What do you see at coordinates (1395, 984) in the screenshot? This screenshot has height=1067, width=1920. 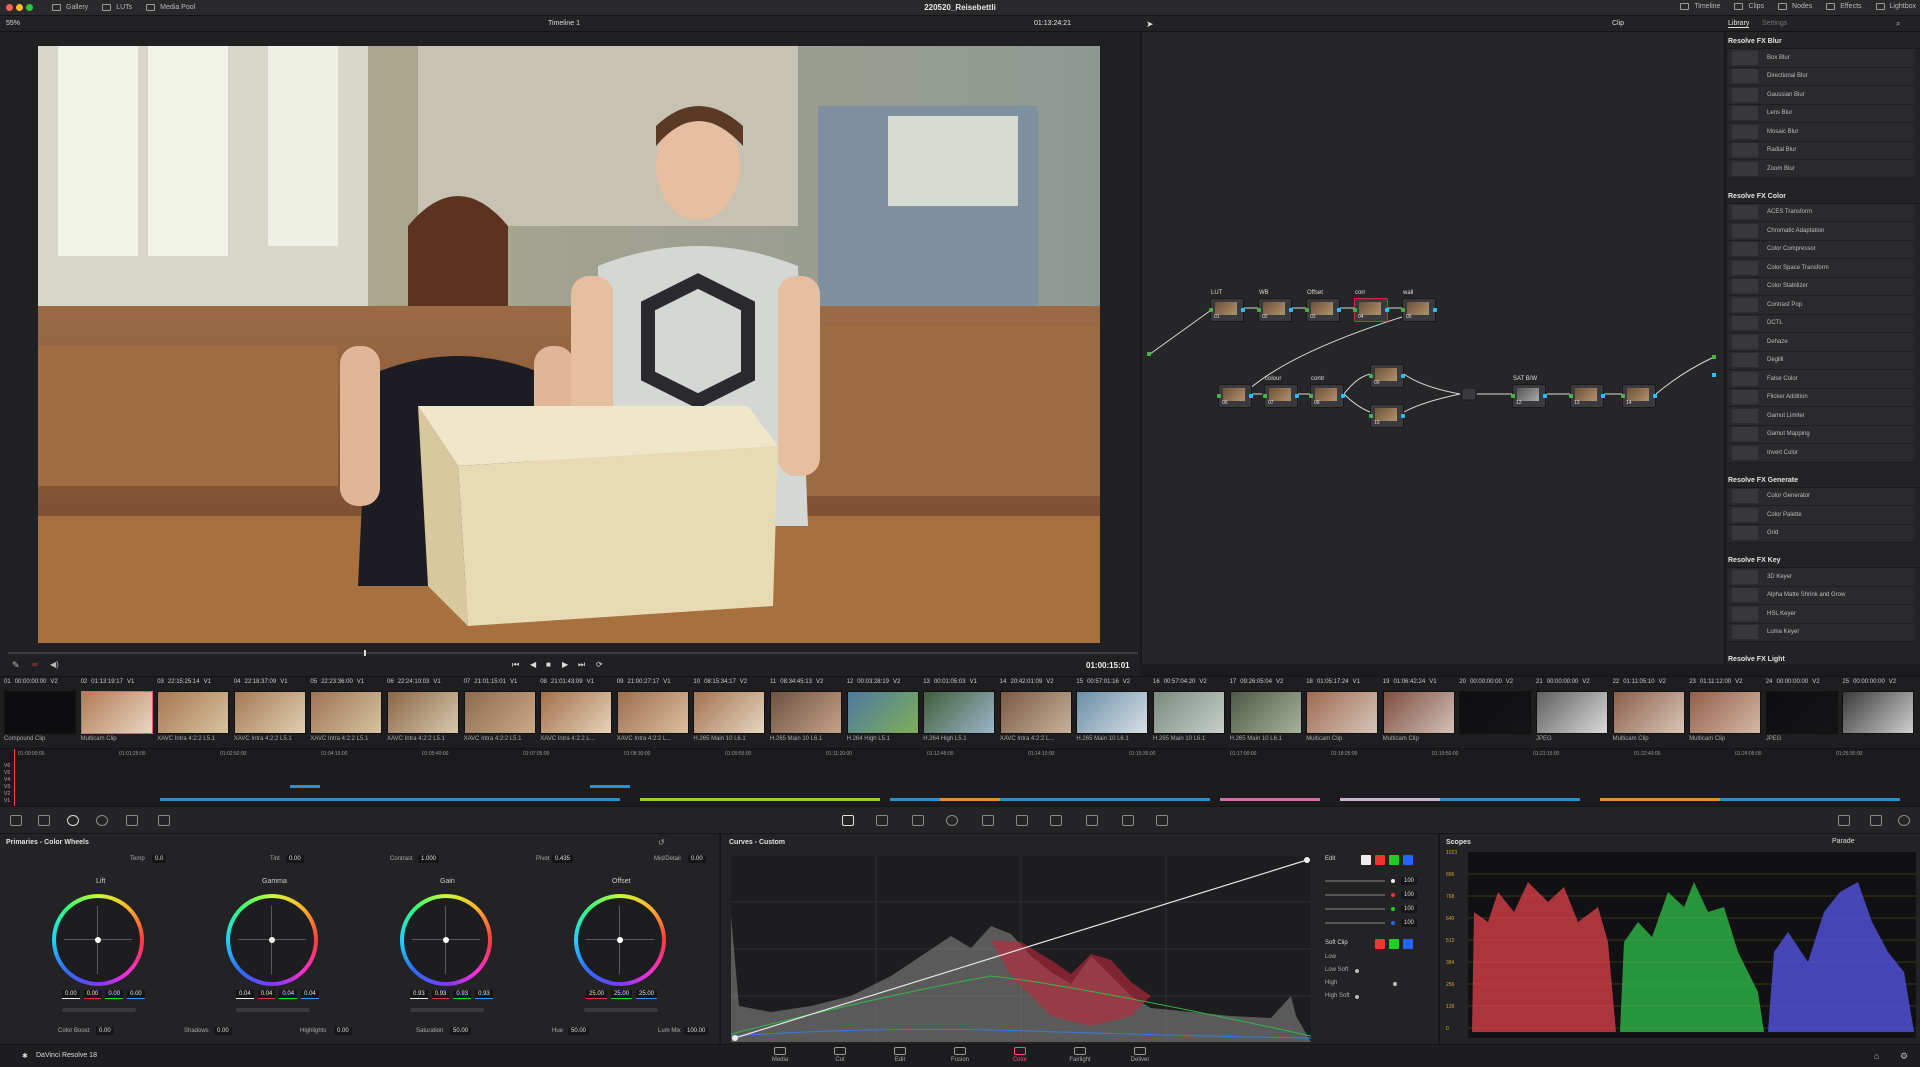 I see `high-slider` at bounding box center [1395, 984].